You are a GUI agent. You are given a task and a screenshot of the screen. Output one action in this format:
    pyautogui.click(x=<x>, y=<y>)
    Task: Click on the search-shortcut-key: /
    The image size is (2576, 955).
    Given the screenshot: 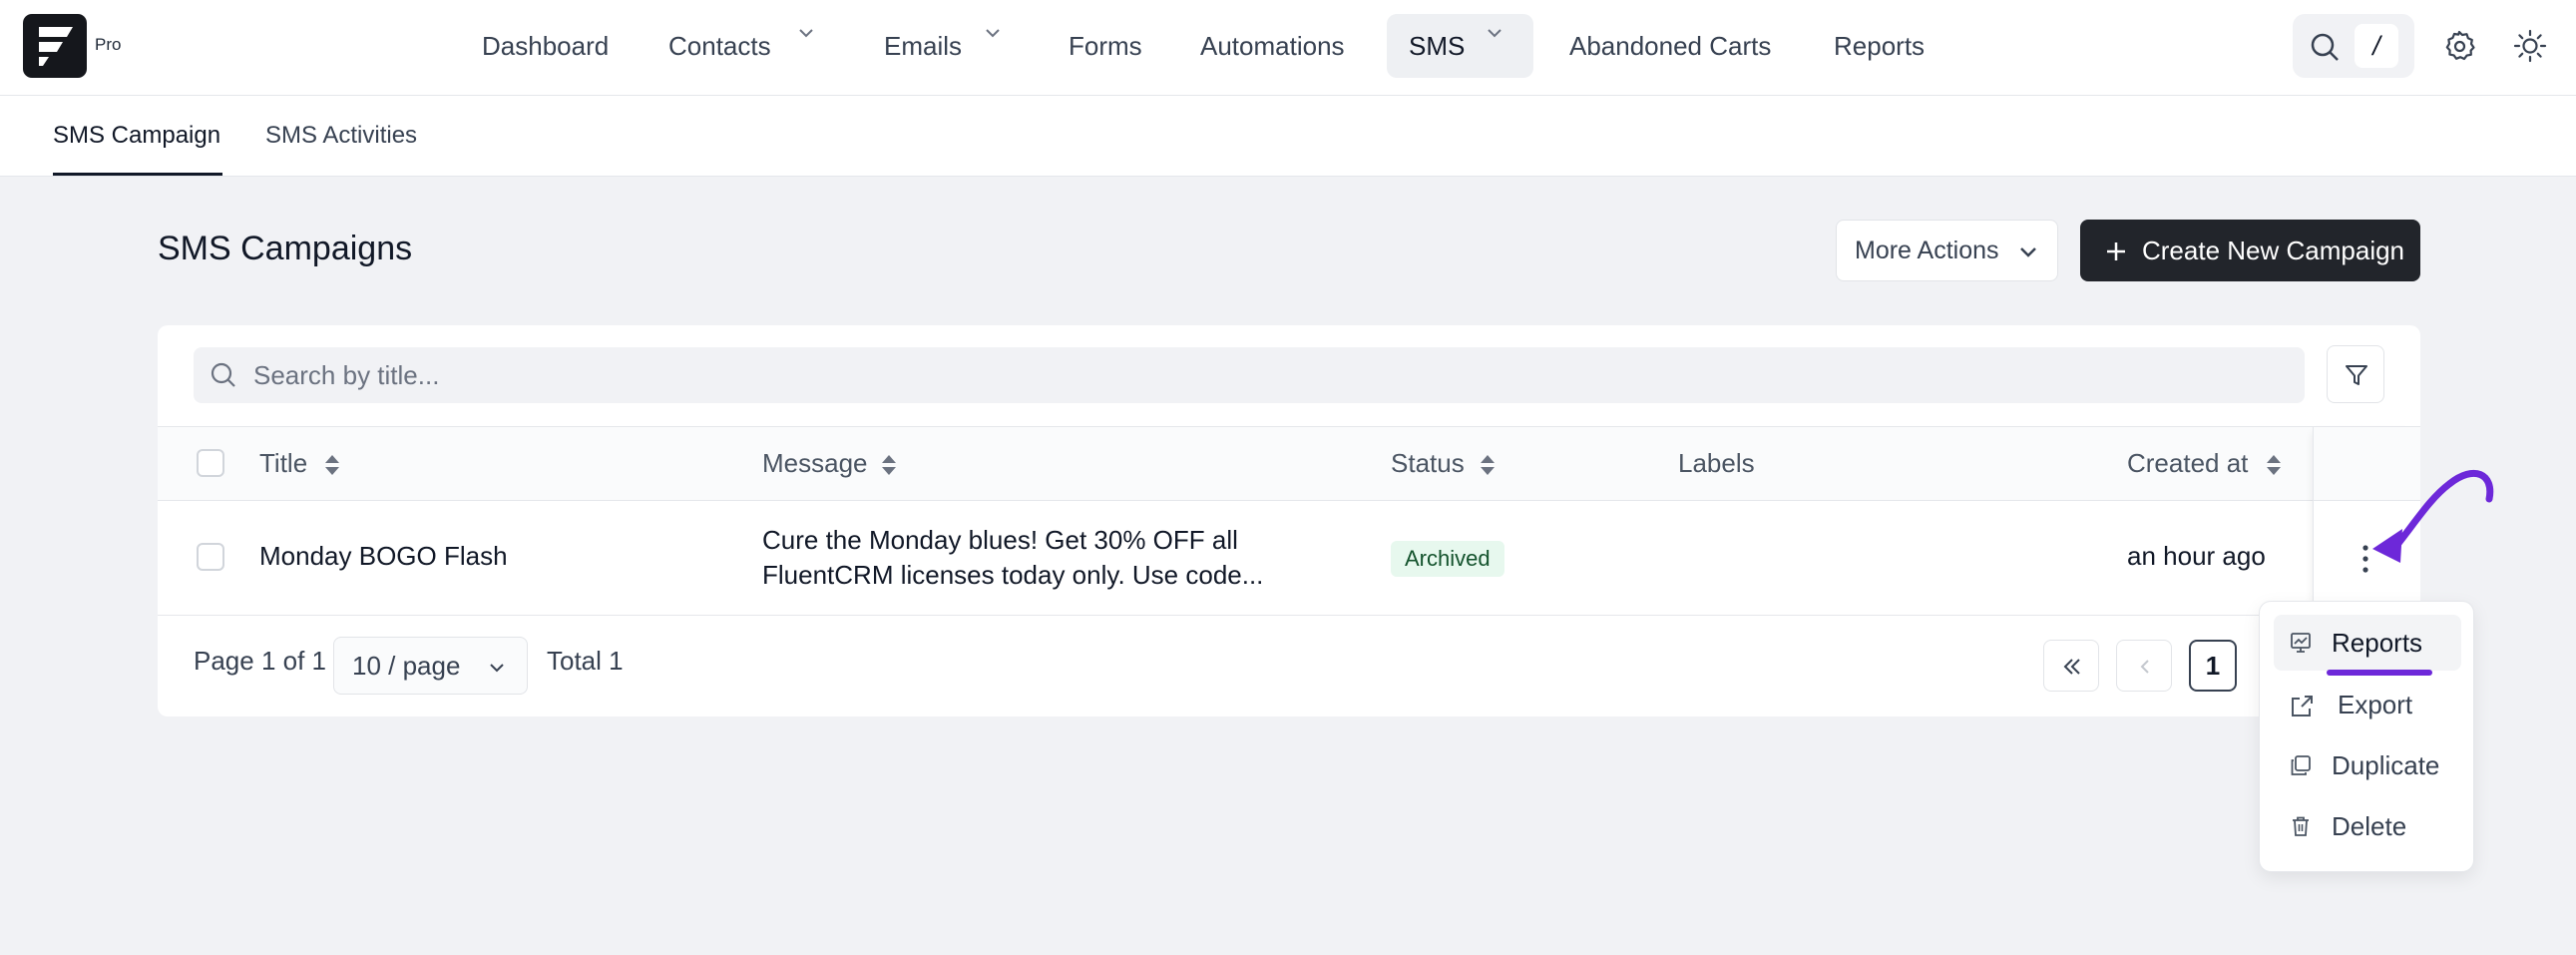 What is the action you would take?
    pyautogui.click(x=2376, y=46)
    